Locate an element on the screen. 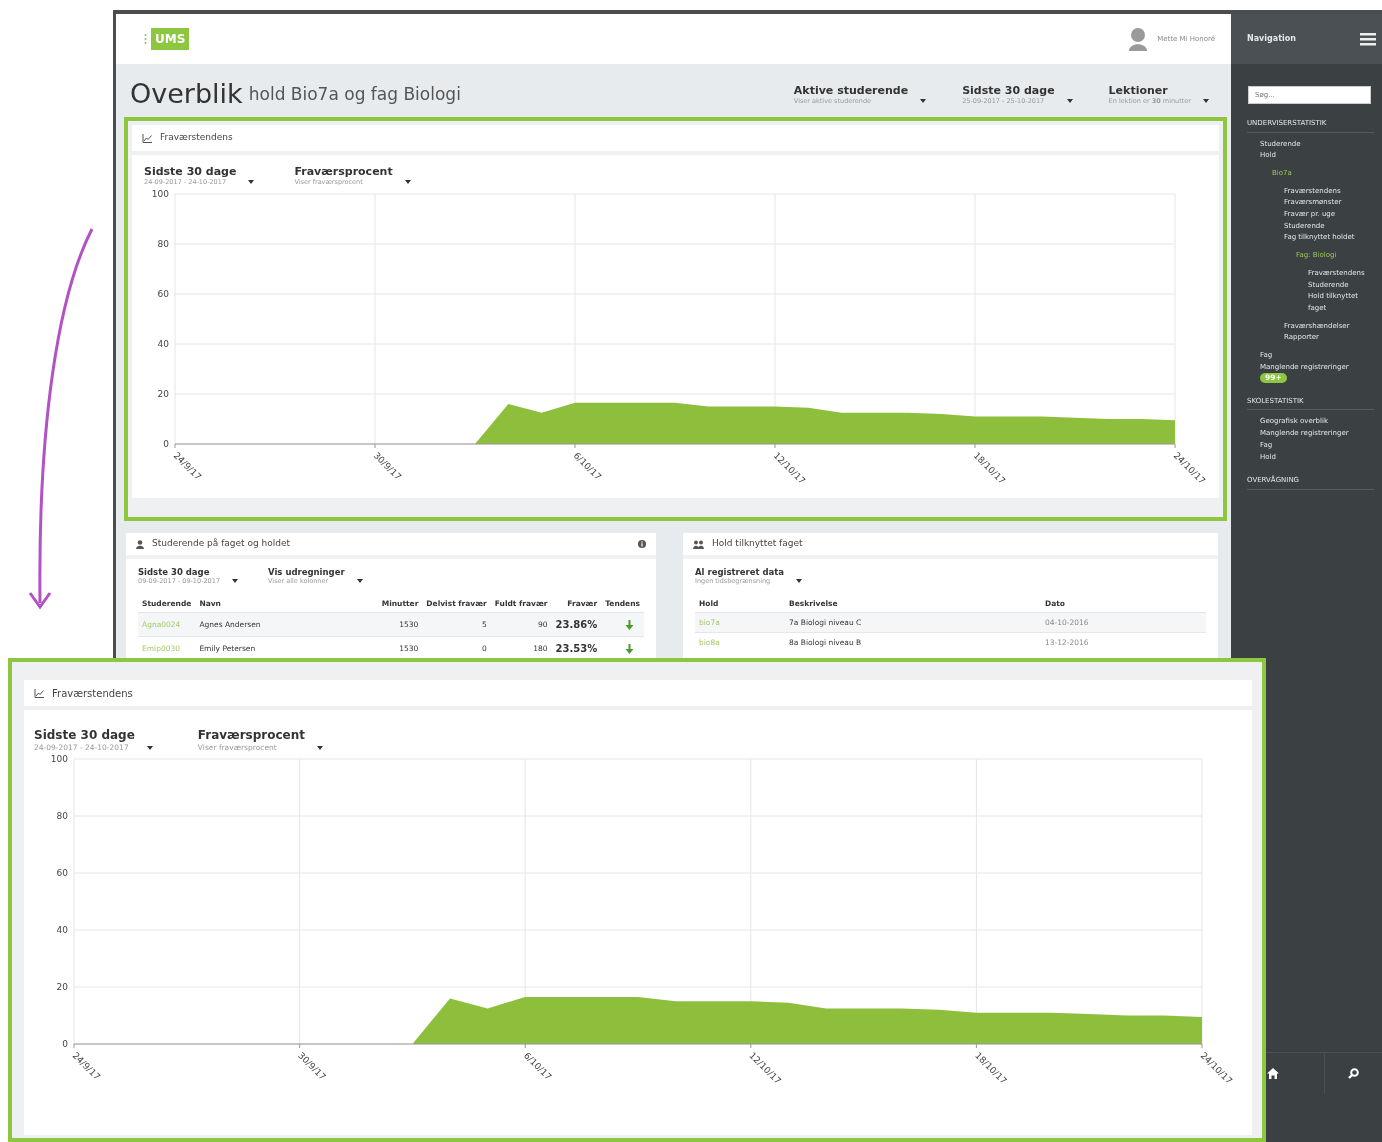 The width and height of the screenshot is (1382, 1142). avatar-icon is located at coordinates (1138, 39).